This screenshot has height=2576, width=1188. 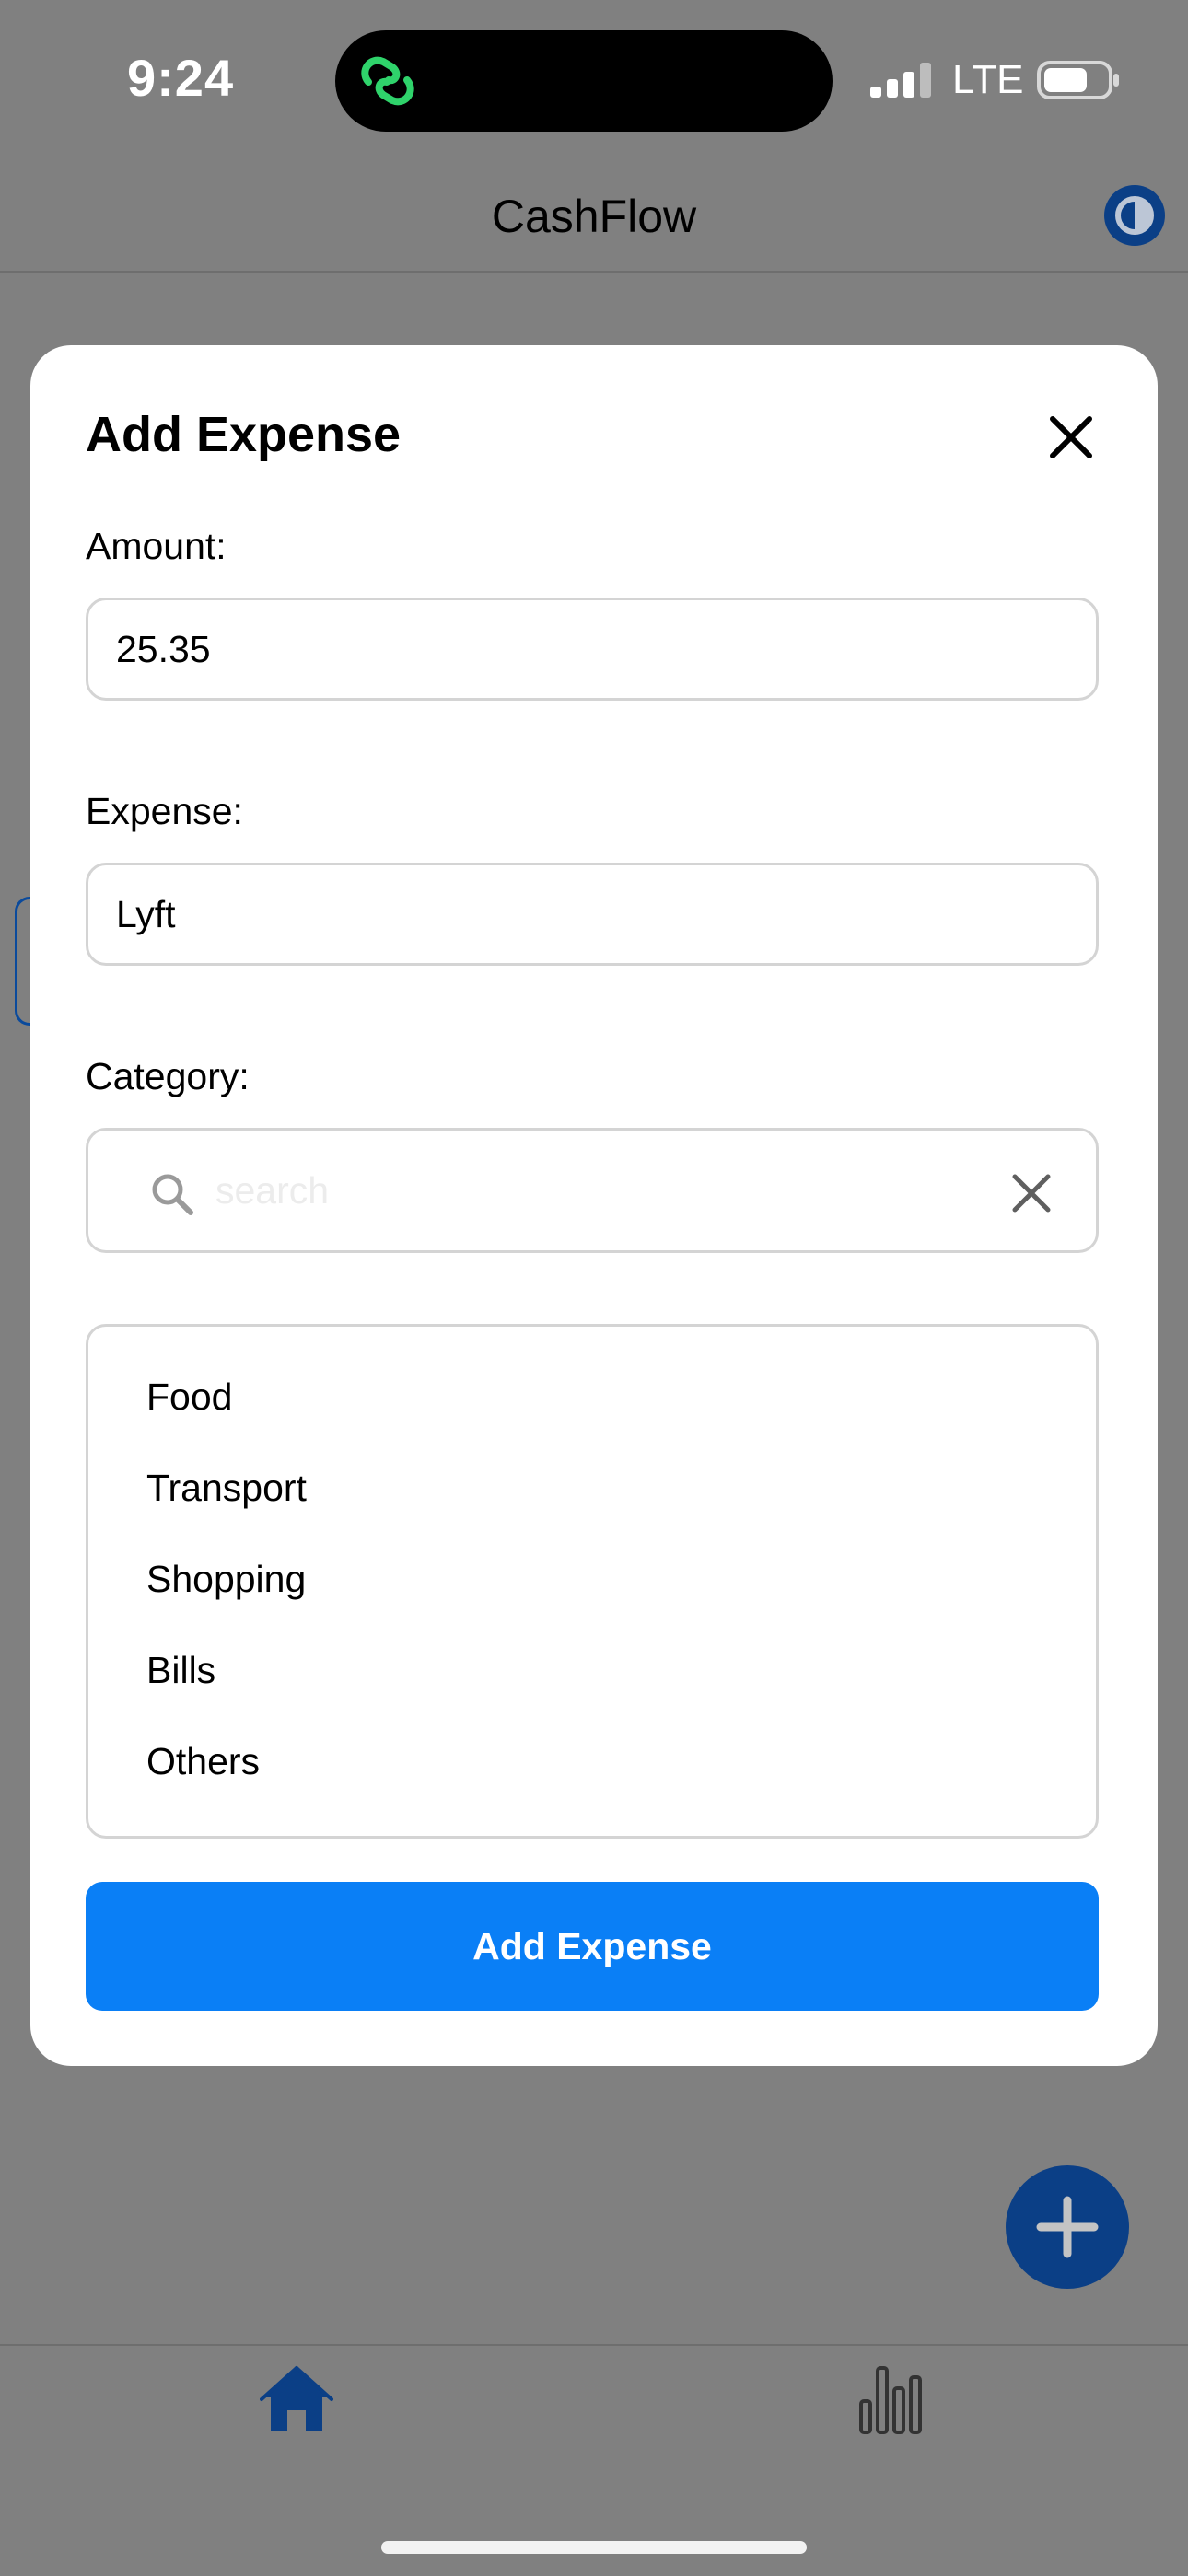 What do you see at coordinates (592, 649) in the screenshot?
I see `amount-input: 25.35` at bounding box center [592, 649].